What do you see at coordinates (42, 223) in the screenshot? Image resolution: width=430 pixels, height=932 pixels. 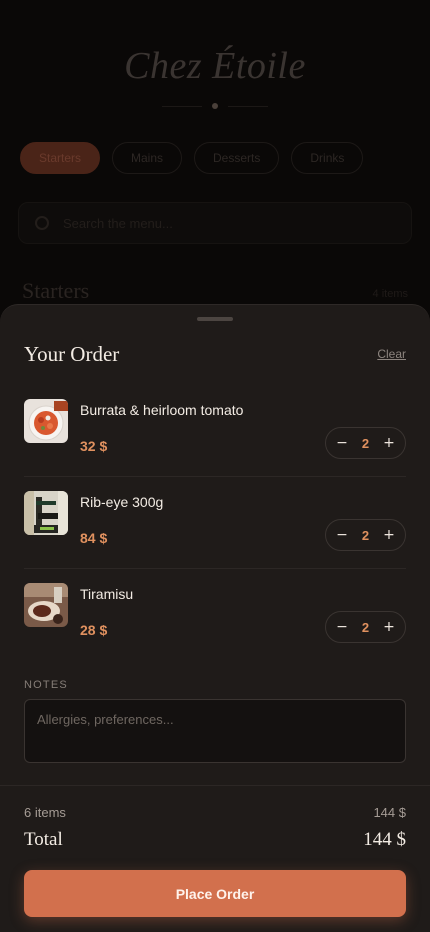 I see `search-icon` at bounding box center [42, 223].